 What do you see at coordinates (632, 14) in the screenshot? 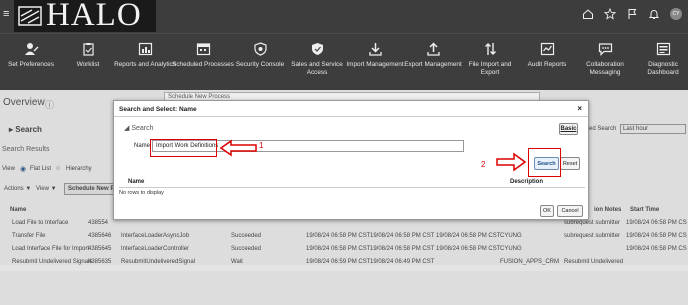
I see `flag-icon` at bounding box center [632, 14].